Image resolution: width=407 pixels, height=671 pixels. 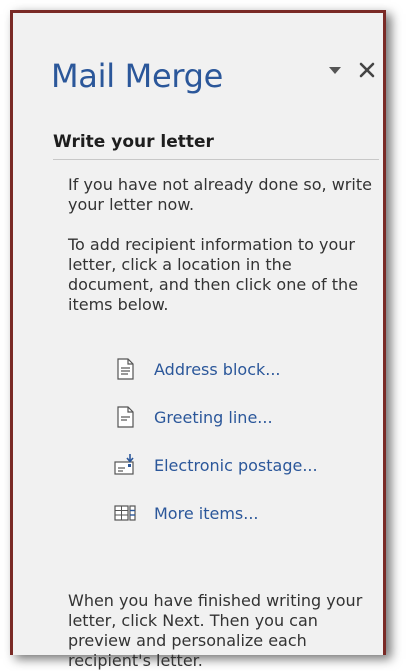 What do you see at coordinates (133, 142) in the screenshot?
I see `section-heading: Write your letter` at bounding box center [133, 142].